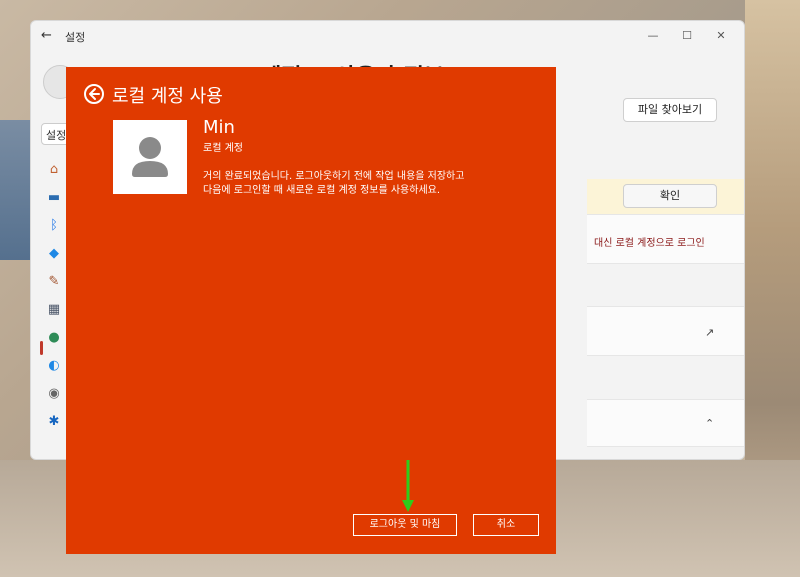 This screenshot has height=577, width=800. I want to click on user-avatar-icon, so click(150, 157).